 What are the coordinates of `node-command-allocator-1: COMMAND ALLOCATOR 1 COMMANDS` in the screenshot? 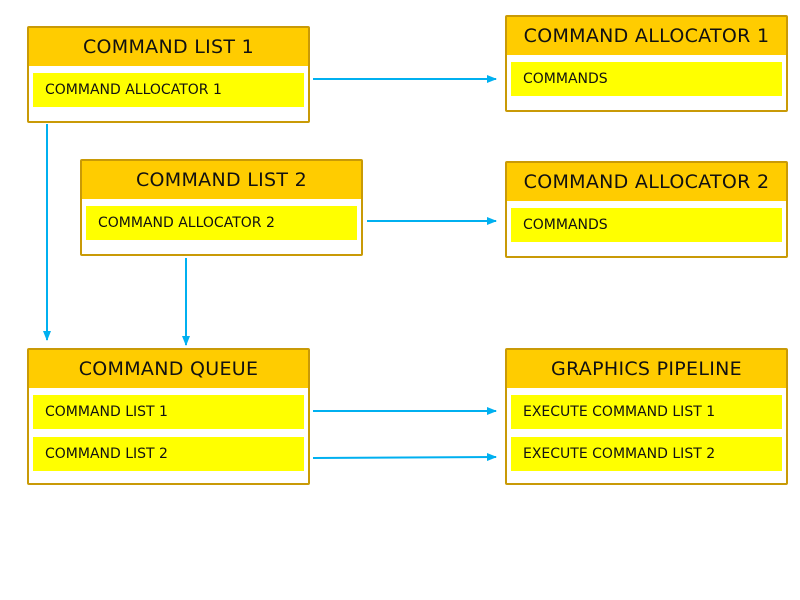 It's located at (646, 63).